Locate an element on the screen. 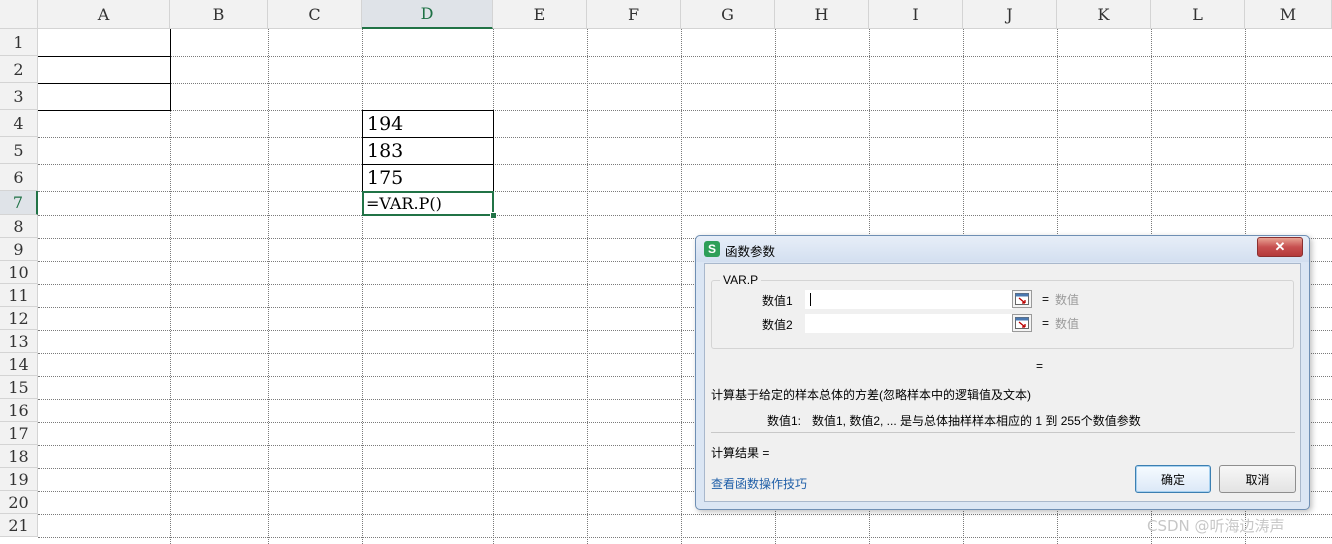 This screenshot has width=1332, height=544. select-all-corner is located at coordinates (19, 14).